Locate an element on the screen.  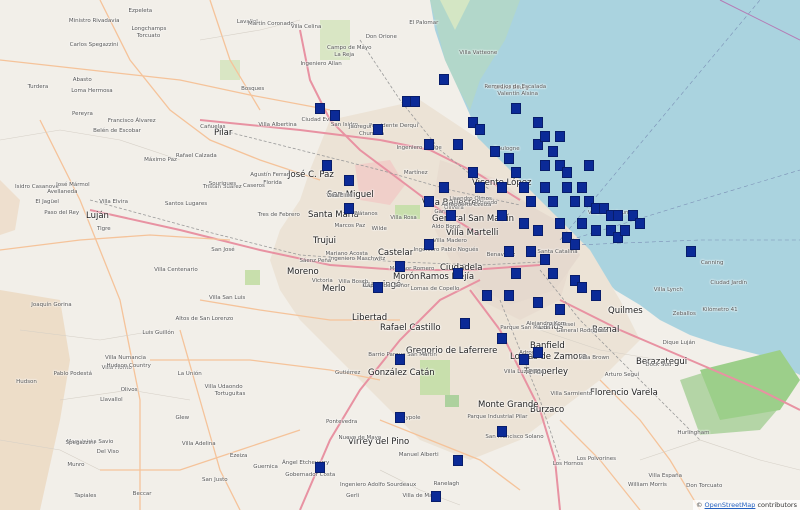
attribution: © OpenStreetMap contributors is located at coordinates (746, 505).